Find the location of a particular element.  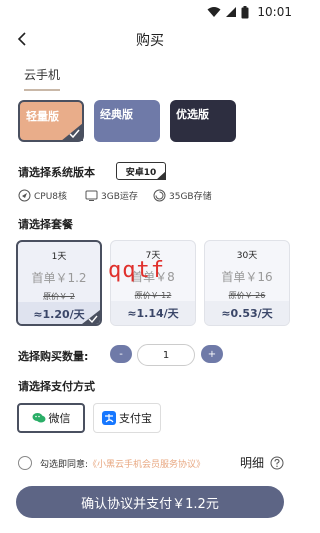

back-arrow-icon is located at coordinates (23, 39).